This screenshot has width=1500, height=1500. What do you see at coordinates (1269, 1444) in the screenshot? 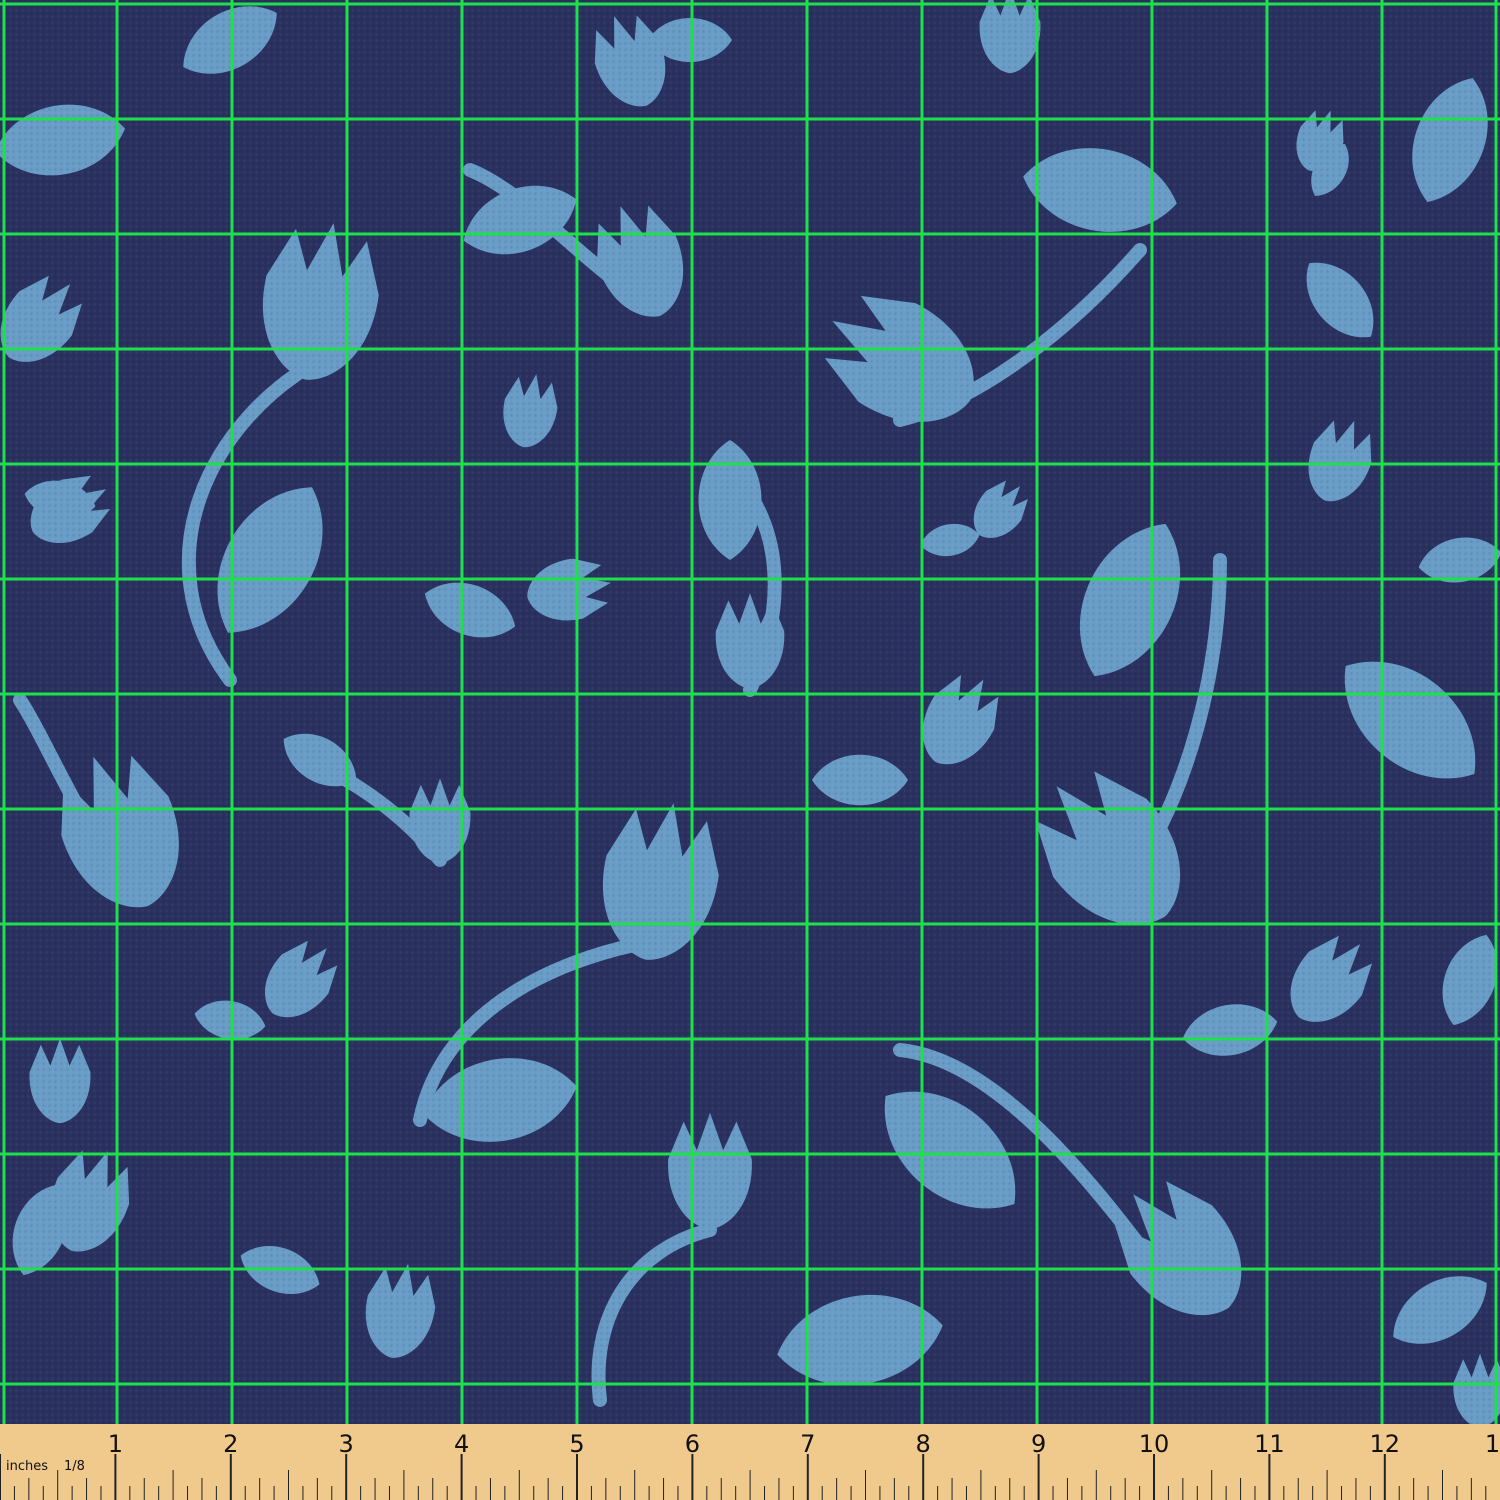
I see `ruler-number: 11` at bounding box center [1269, 1444].